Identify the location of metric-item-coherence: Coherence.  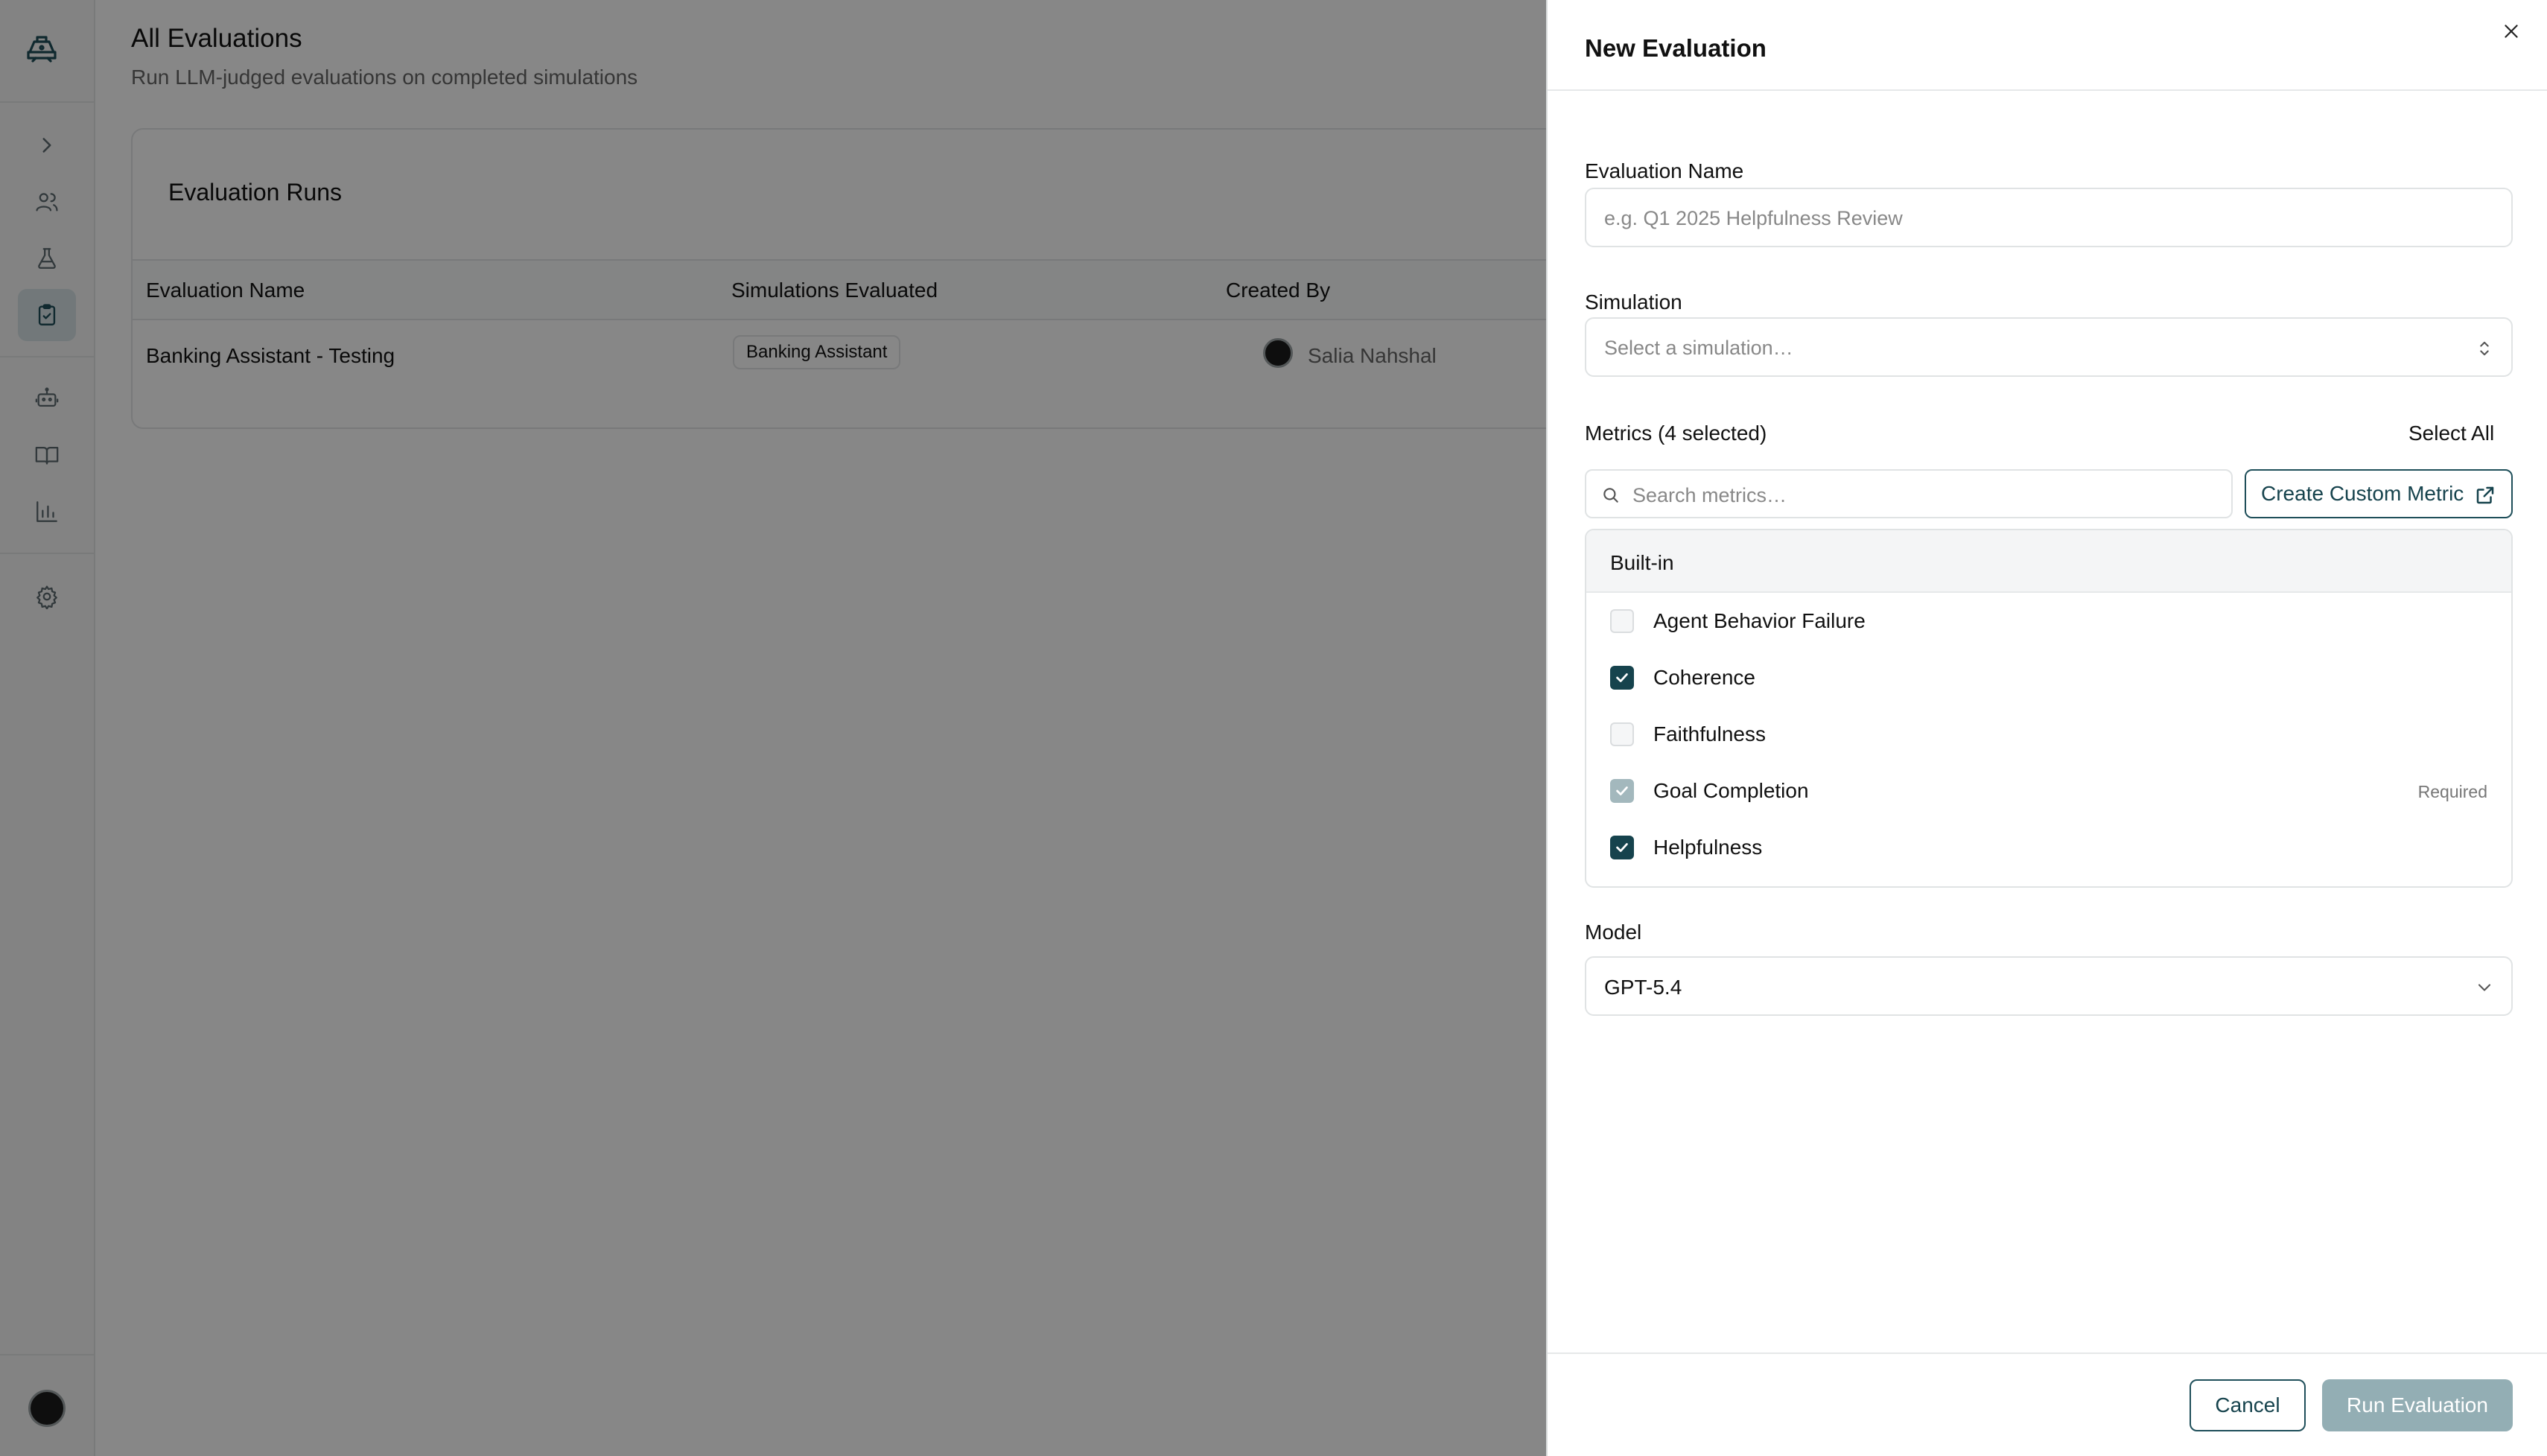
(2048, 677).